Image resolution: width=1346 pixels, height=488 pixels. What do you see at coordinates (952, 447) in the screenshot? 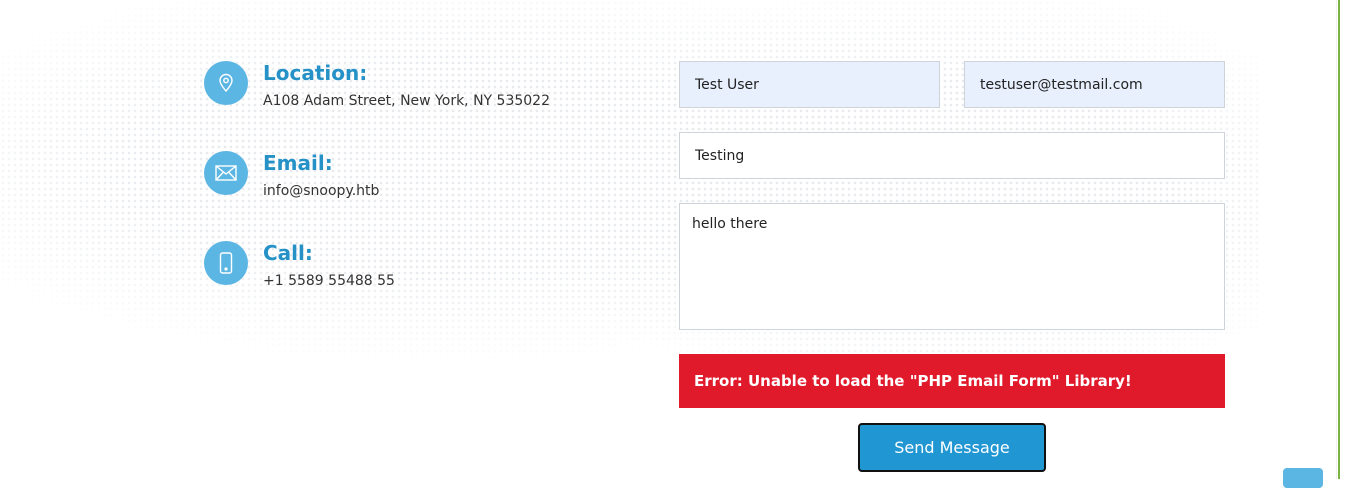
I see `send-message-button: Send Message` at bounding box center [952, 447].